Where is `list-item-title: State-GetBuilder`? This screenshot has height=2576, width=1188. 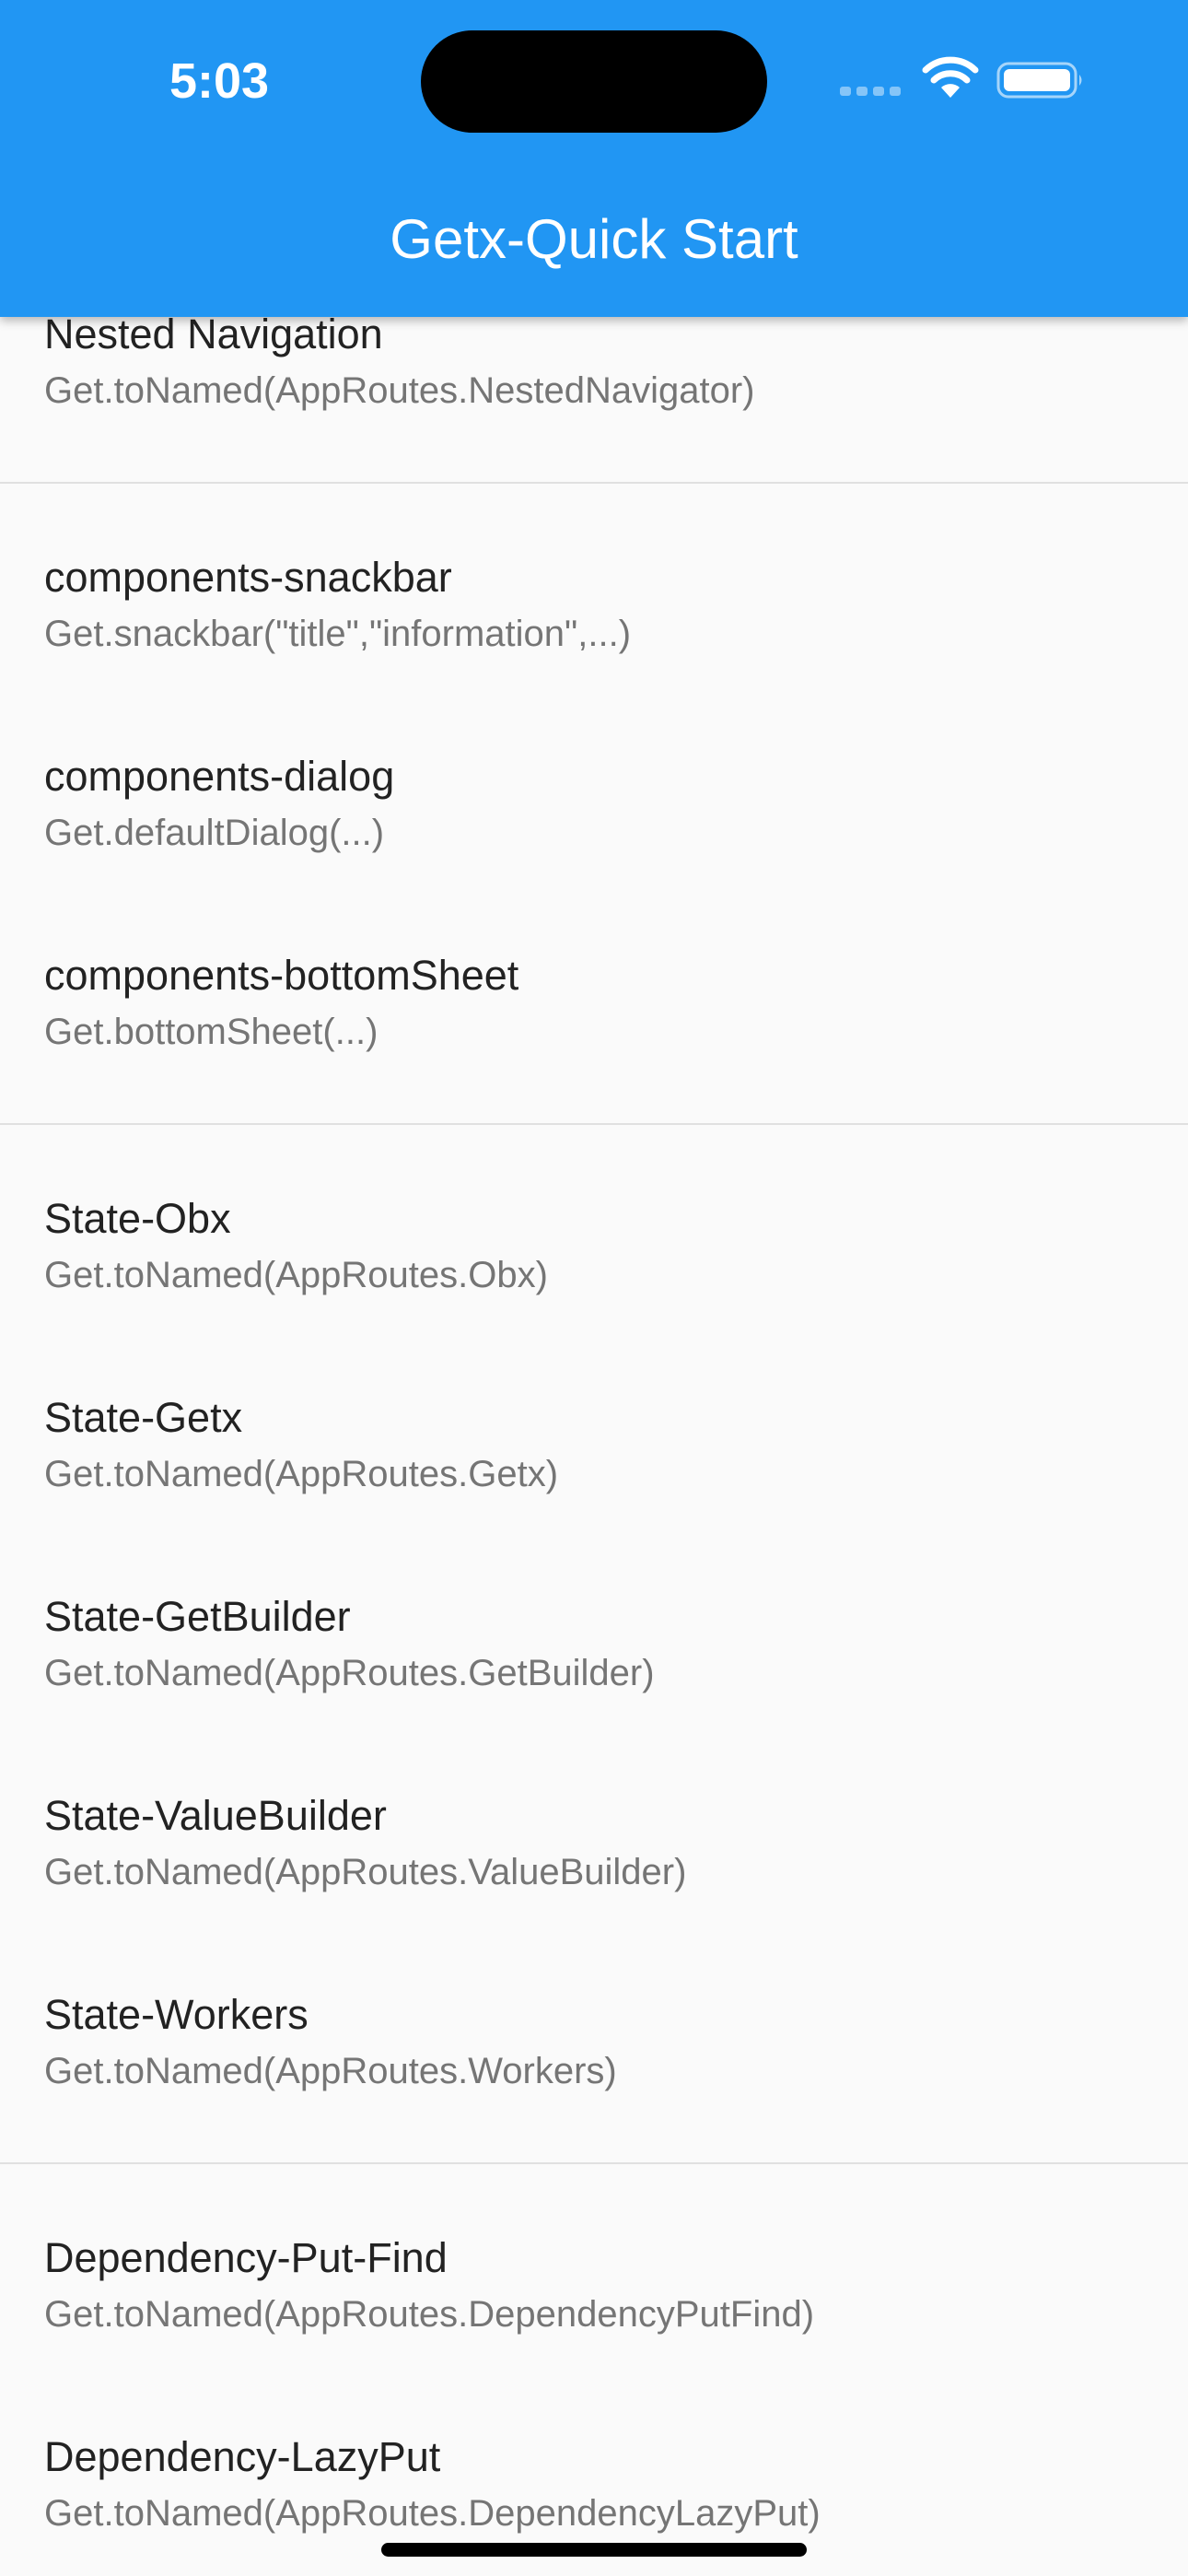
list-item-title: State-GetBuilder is located at coordinates (197, 1616).